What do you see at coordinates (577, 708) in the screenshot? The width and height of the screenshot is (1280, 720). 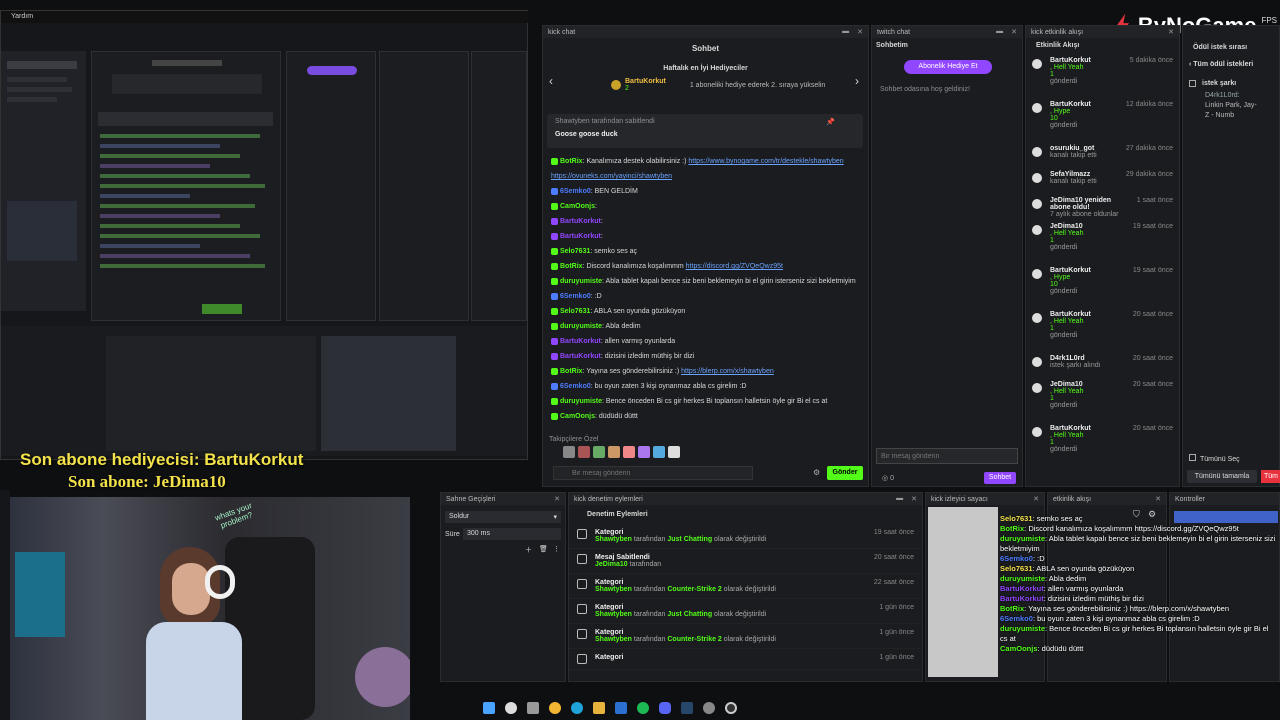 I see `edge-icon` at bounding box center [577, 708].